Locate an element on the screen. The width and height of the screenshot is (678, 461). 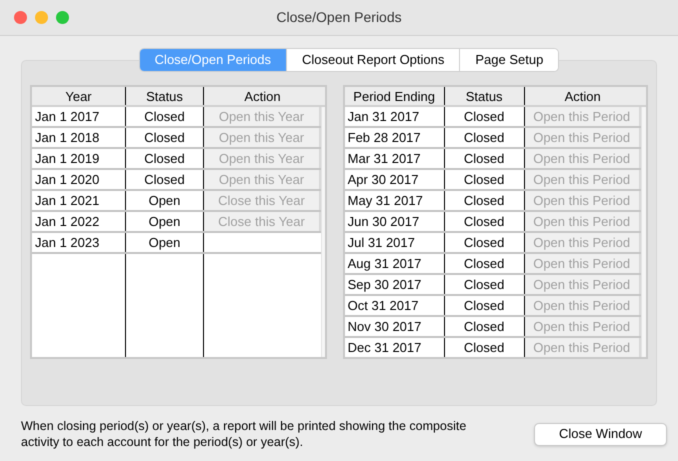
close-window-button: Close Window is located at coordinates (600, 434).